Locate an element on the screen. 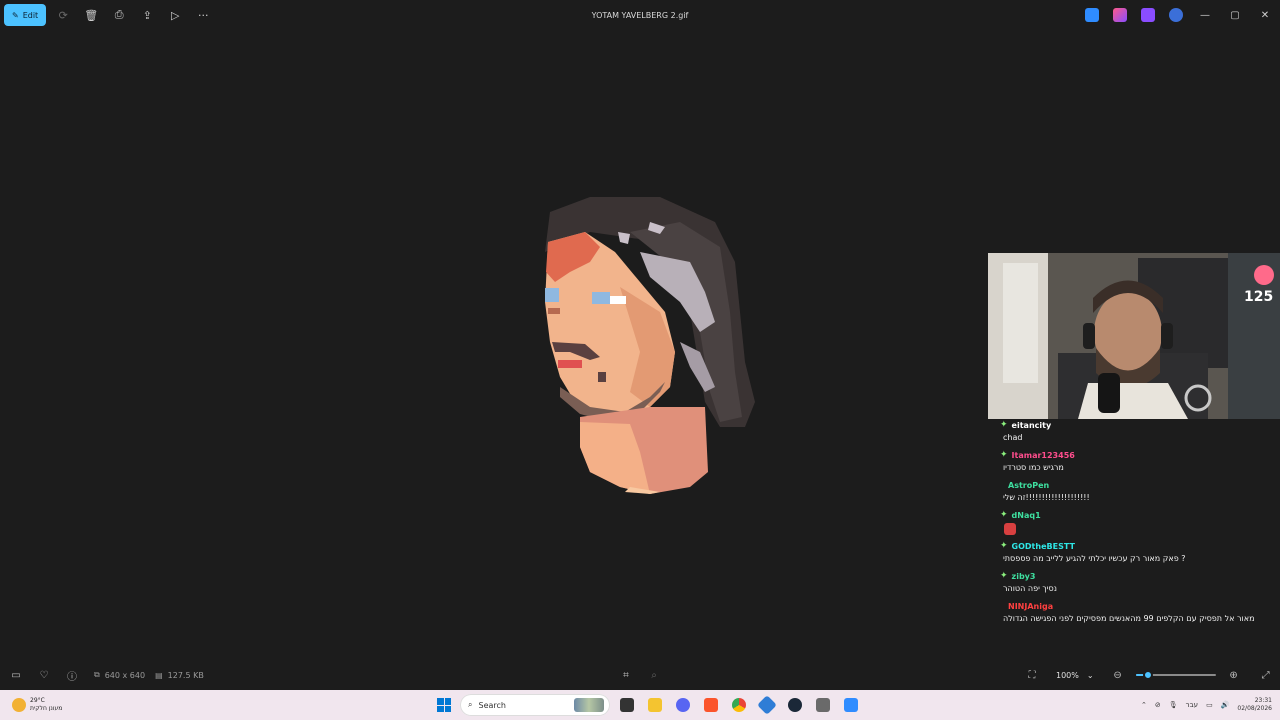  search-highlight-image is located at coordinates (589, 705).